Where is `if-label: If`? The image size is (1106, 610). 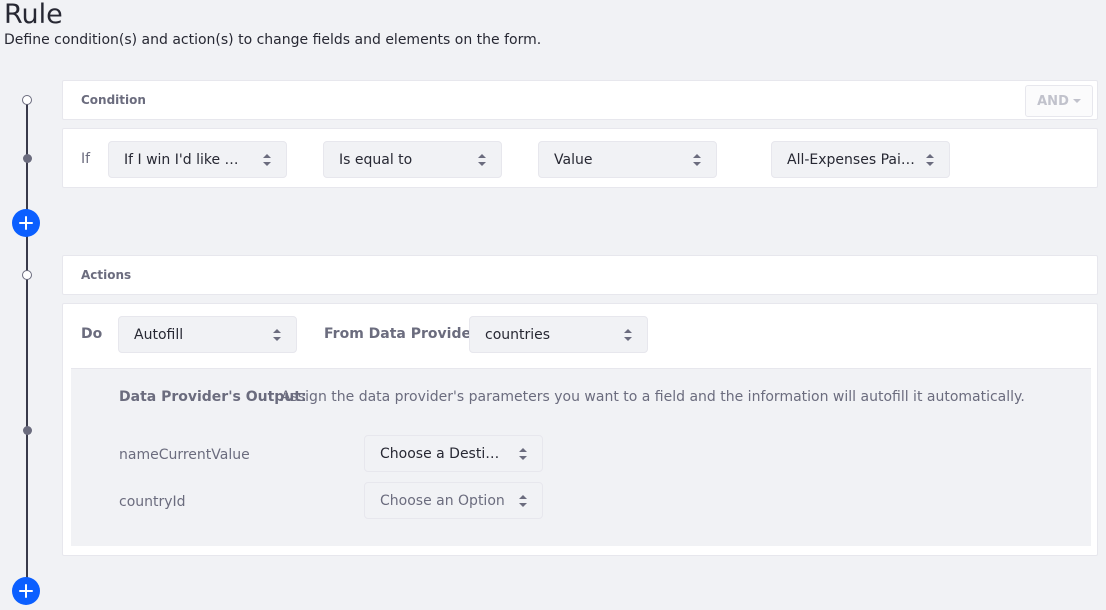
if-label: If is located at coordinates (86, 159).